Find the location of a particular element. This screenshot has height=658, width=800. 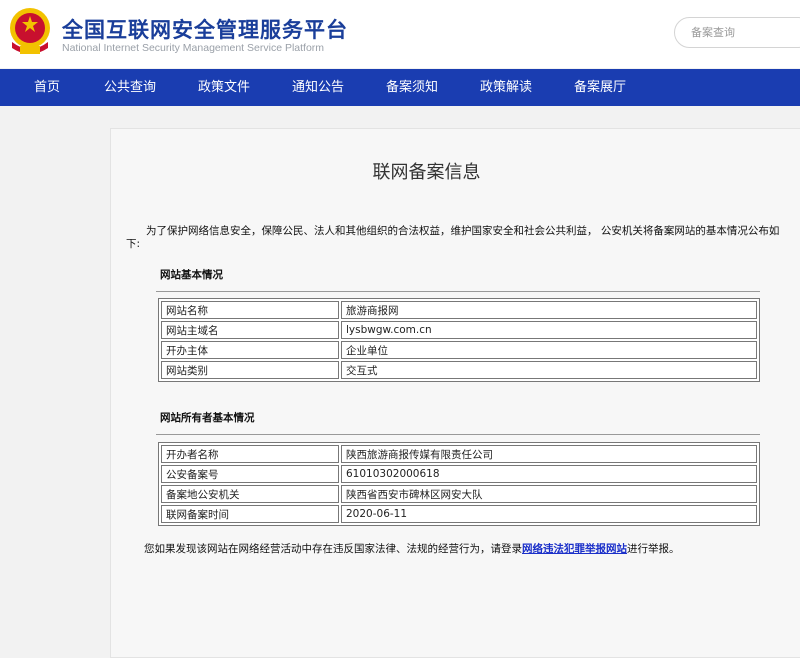

national-emblem-icon is located at coordinates (30, 31).